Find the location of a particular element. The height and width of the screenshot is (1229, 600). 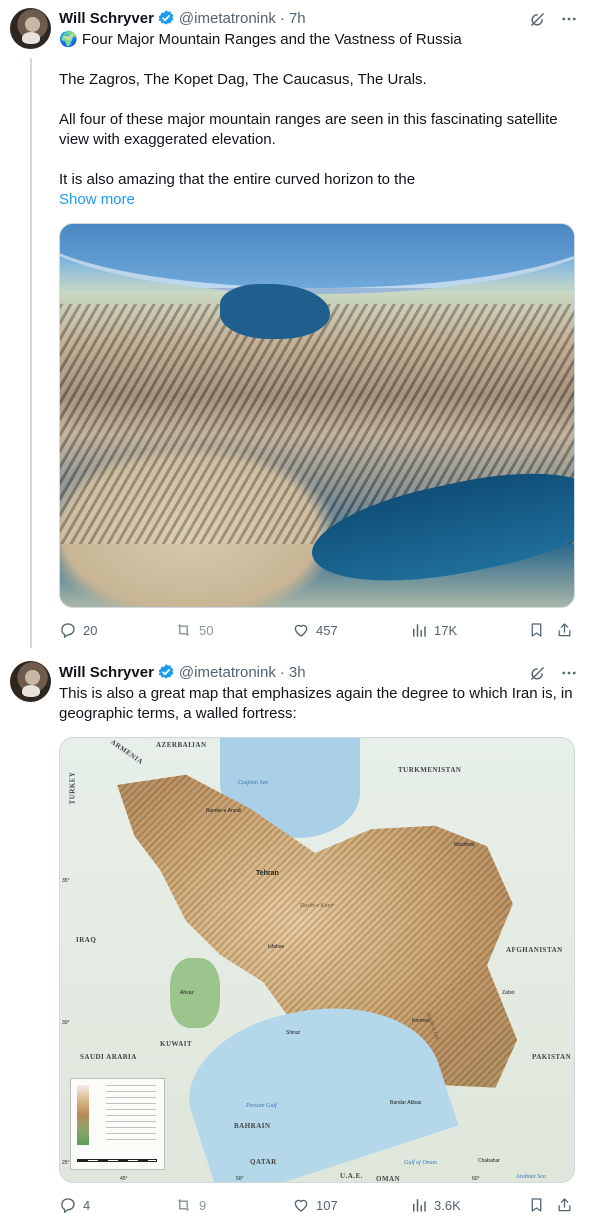

map-water-label: Persian Gulf is located at coordinates (261, 1106).